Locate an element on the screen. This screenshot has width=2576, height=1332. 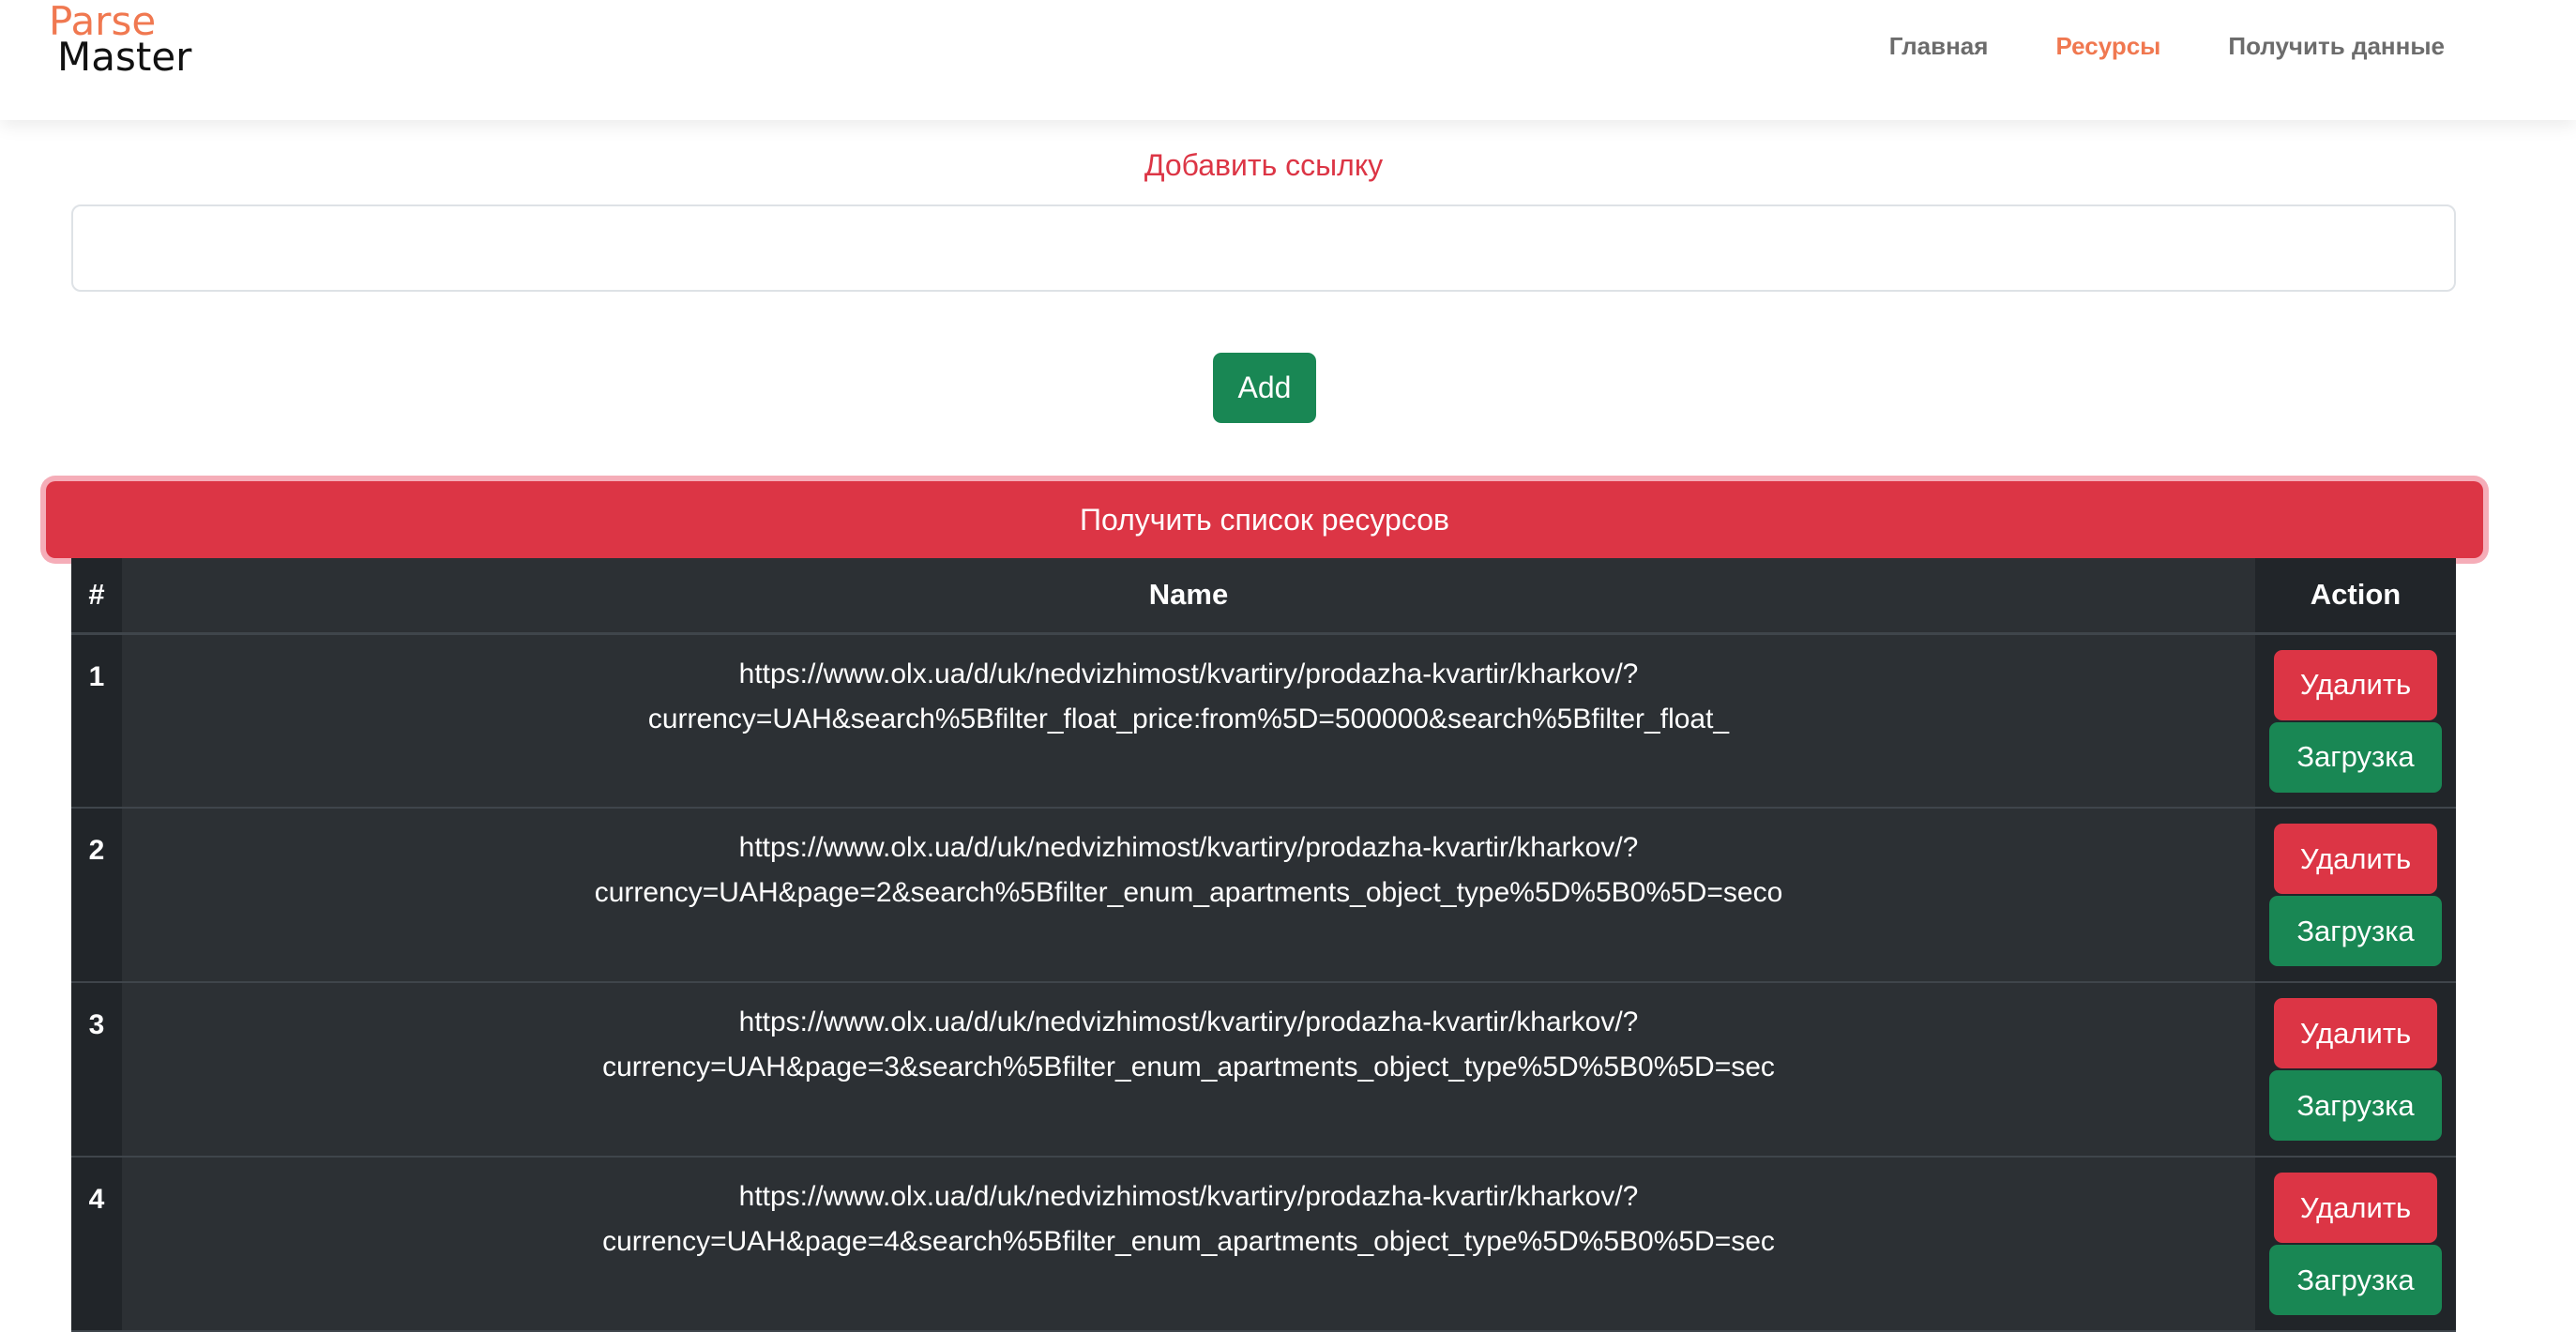
header-name: Name is located at coordinates (1188, 595).